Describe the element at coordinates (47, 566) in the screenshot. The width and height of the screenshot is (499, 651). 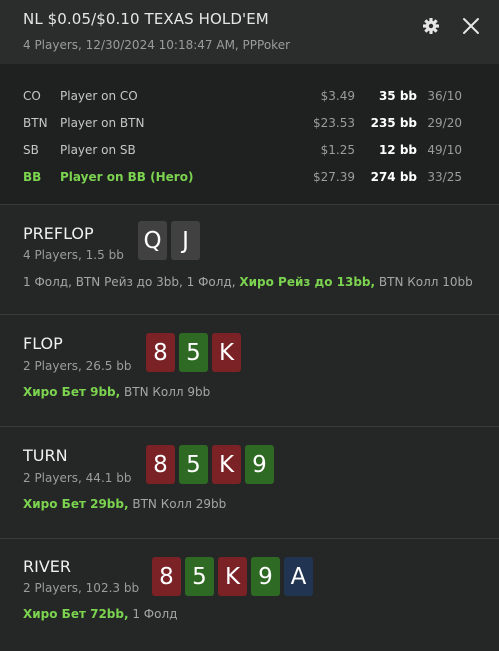
I see `street-title: RIVER` at that location.